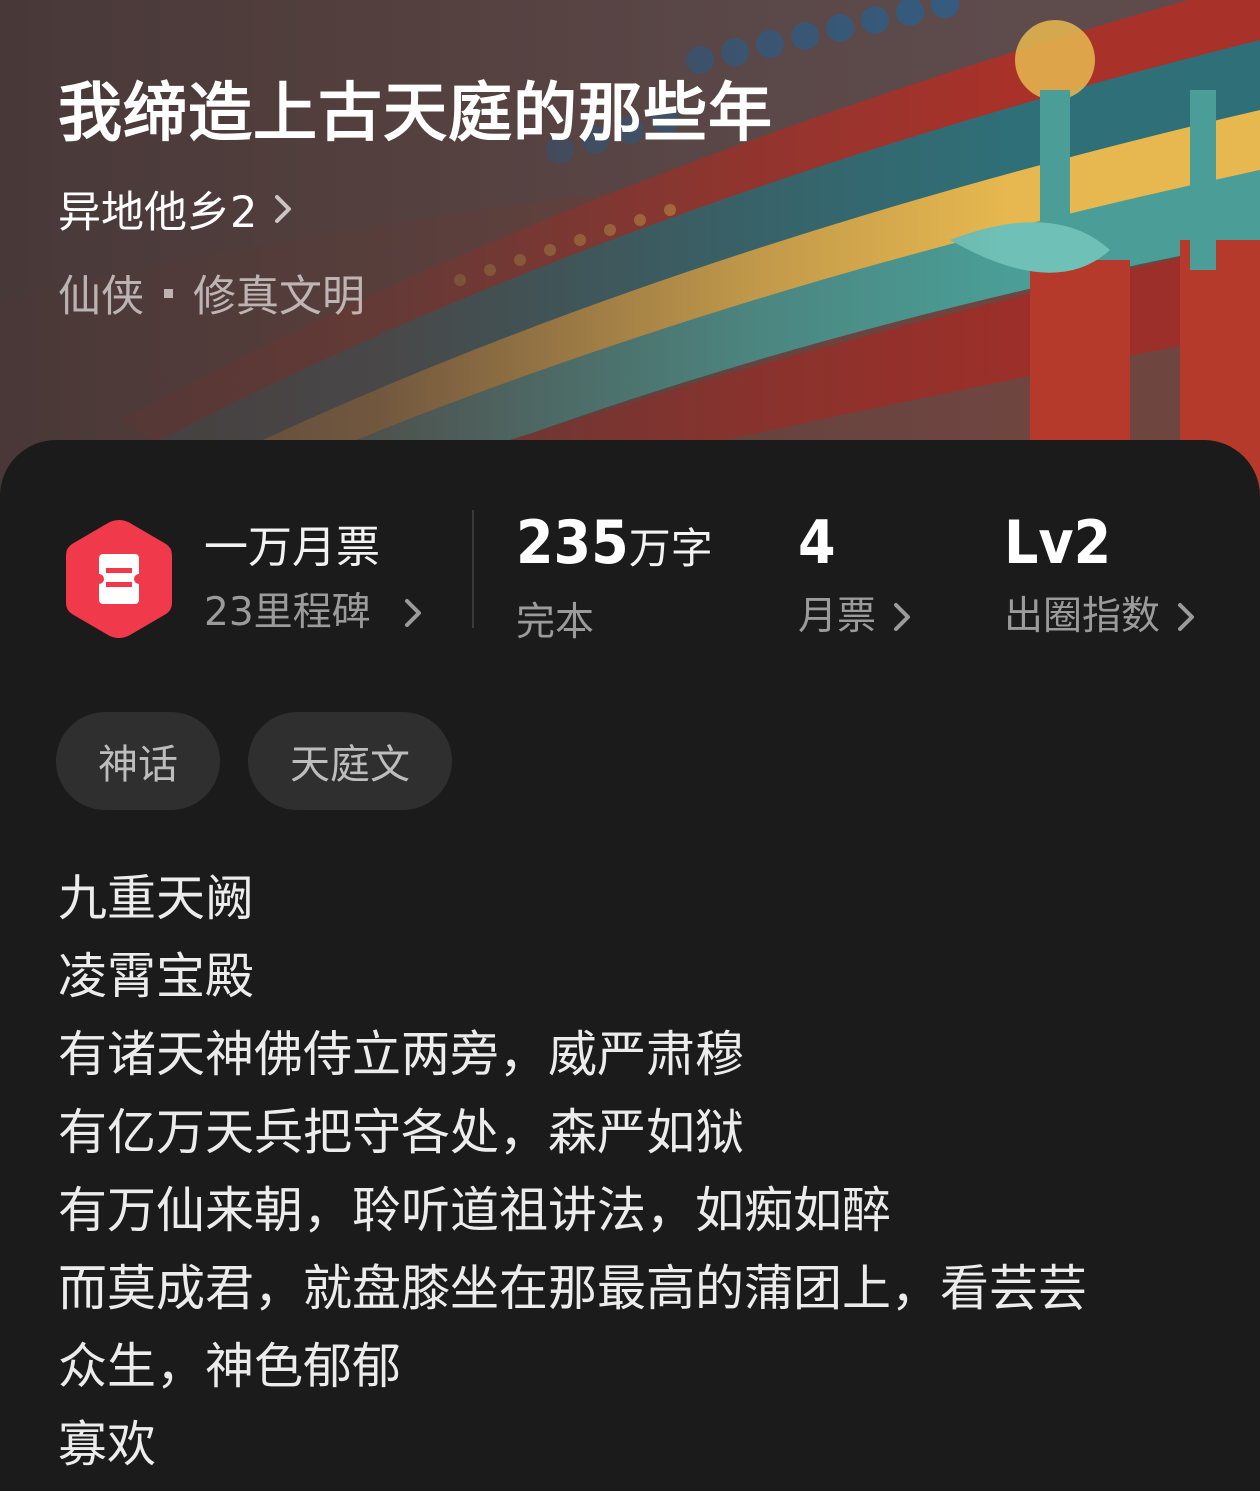 This screenshot has width=1260, height=1491. Describe the element at coordinates (401, 1054) in the screenshot. I see `synopsis-line: 有诸天神佛侍立两旁，威严肃穆` at that location.